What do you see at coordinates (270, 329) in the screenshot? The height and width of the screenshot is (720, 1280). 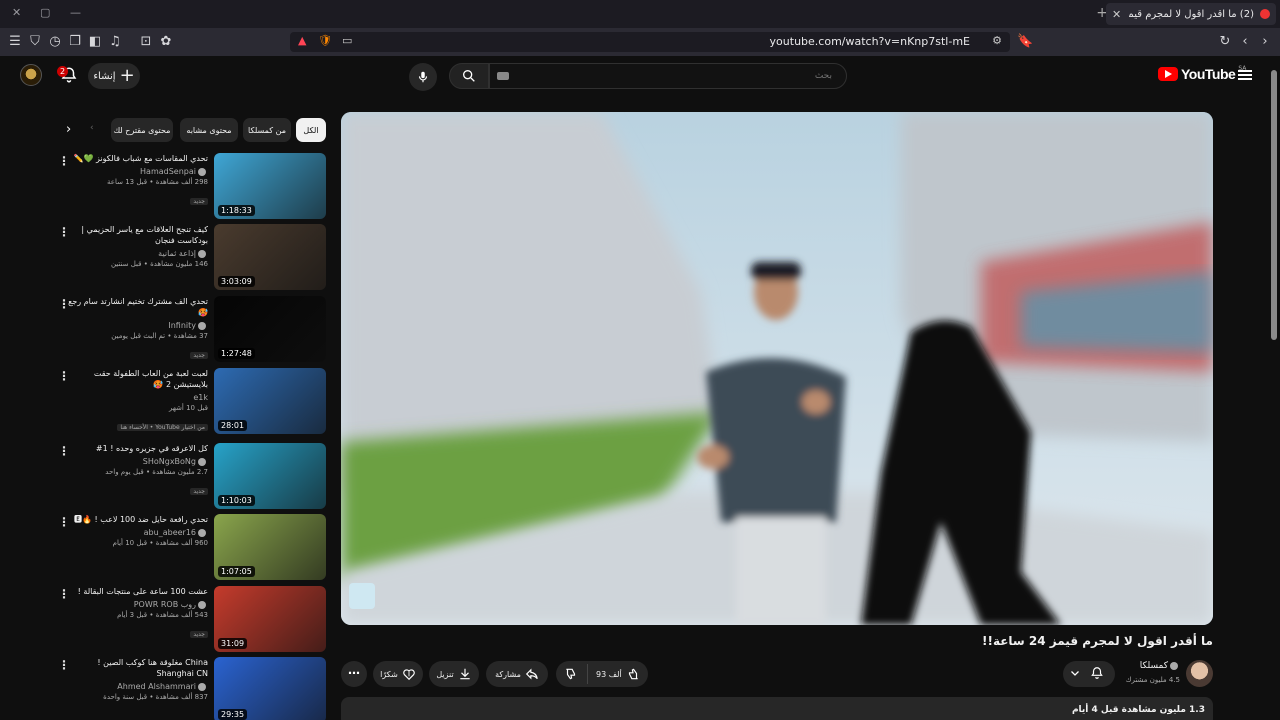 I see `recommendation-thumbnail: 1:27:48` at bounding box center [270, 329].